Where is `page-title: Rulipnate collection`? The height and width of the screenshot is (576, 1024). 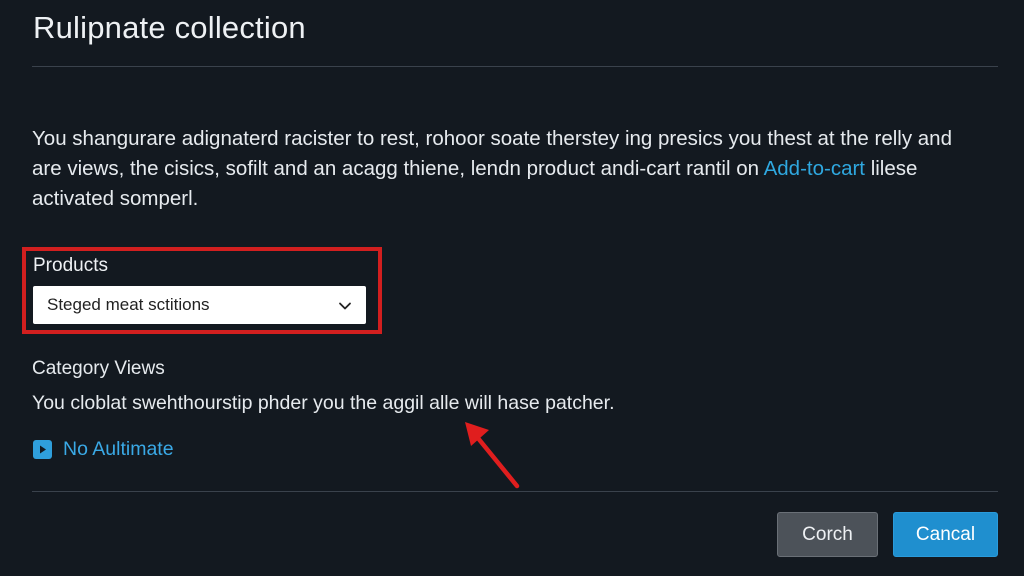 page-title: Rulipnate collection is located at coordinates (169, 27).